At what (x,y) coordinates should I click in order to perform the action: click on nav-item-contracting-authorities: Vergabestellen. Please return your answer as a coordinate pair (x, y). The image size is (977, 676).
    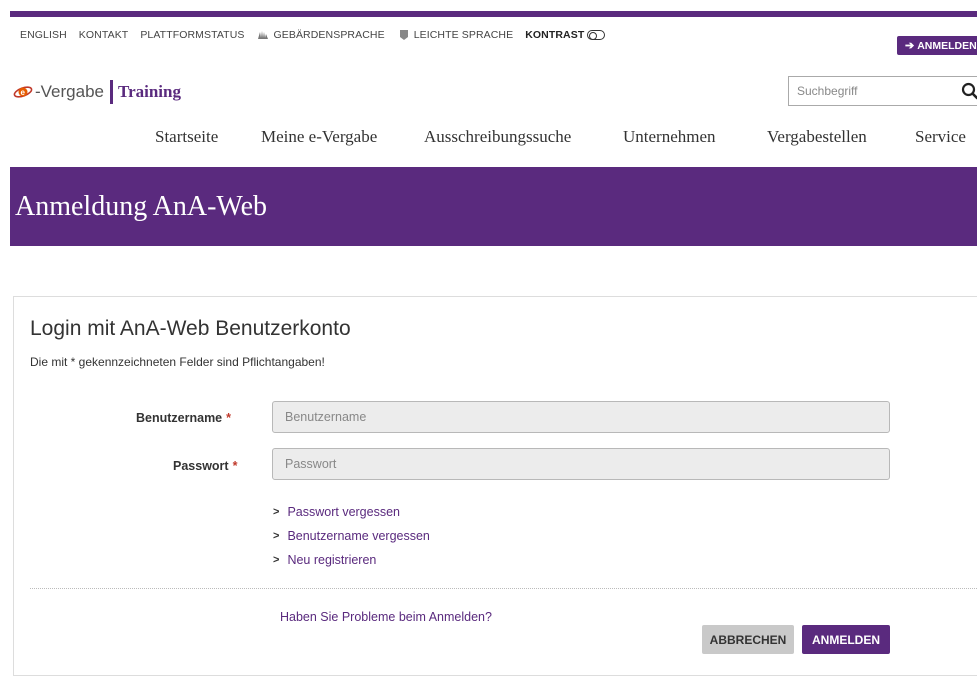
    Looking at the image, I should click on (817, 137).